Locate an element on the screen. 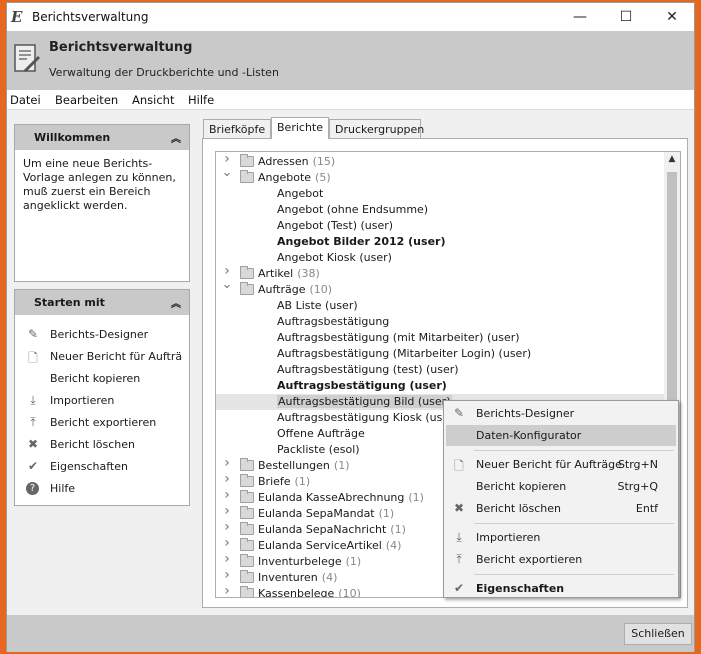  tree-item: Auftragsbestätigung (user) is located at coordinates (441, 386).